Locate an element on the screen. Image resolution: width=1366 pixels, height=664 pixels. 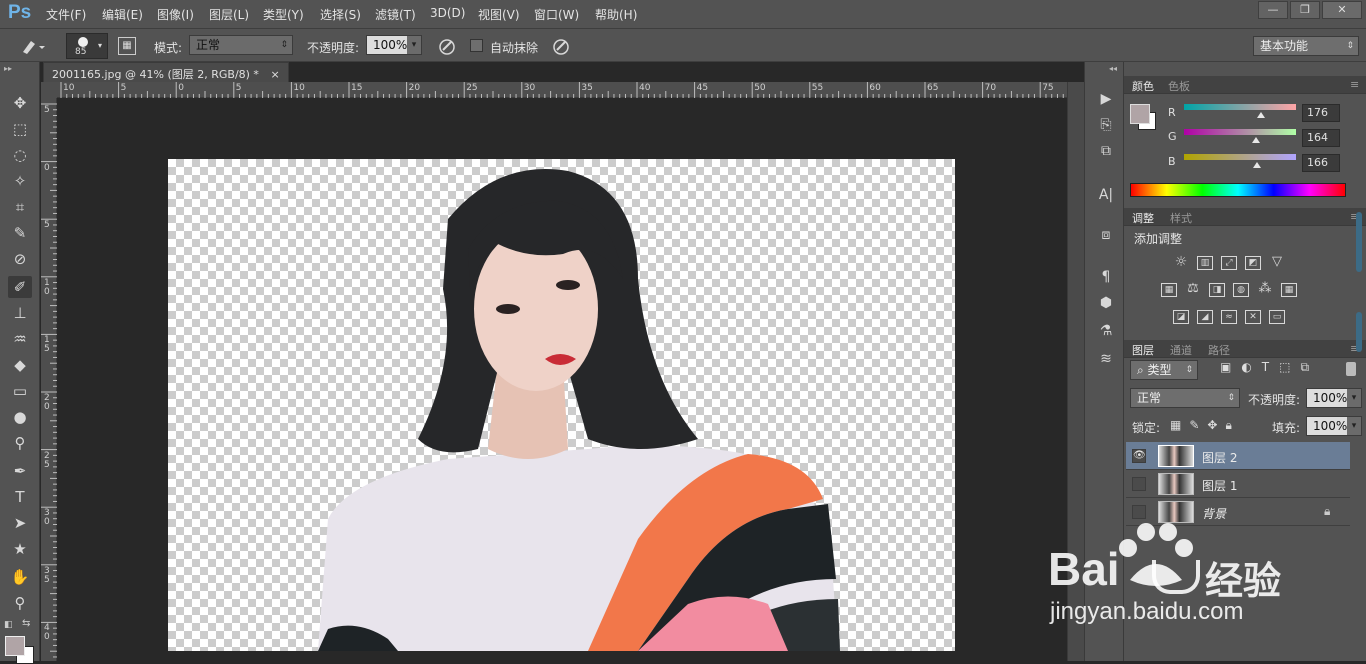
marquee-tool-icon: ⬚ is located at coordinates (20, 129).